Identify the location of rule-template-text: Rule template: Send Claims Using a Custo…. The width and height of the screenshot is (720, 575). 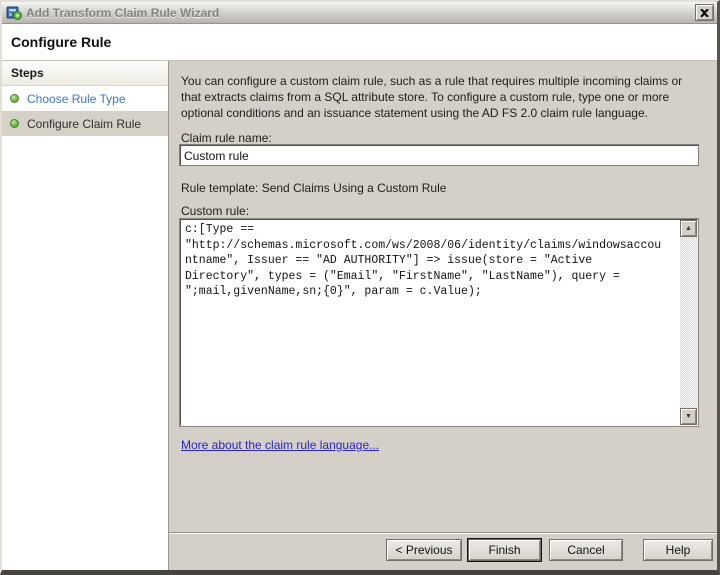
(314, 188).